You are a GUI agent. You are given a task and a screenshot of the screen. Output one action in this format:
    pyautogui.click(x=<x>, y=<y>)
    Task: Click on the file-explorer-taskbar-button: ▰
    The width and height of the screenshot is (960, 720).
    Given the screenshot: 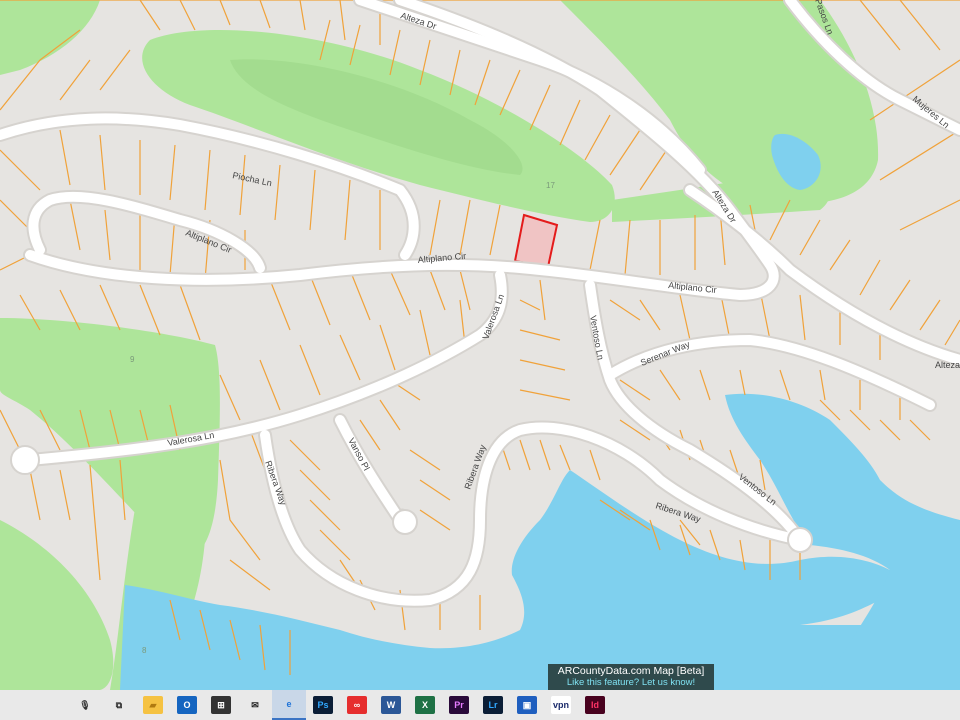 What is the action you would take?
    pyautogui.click(x=153, y=705)
    